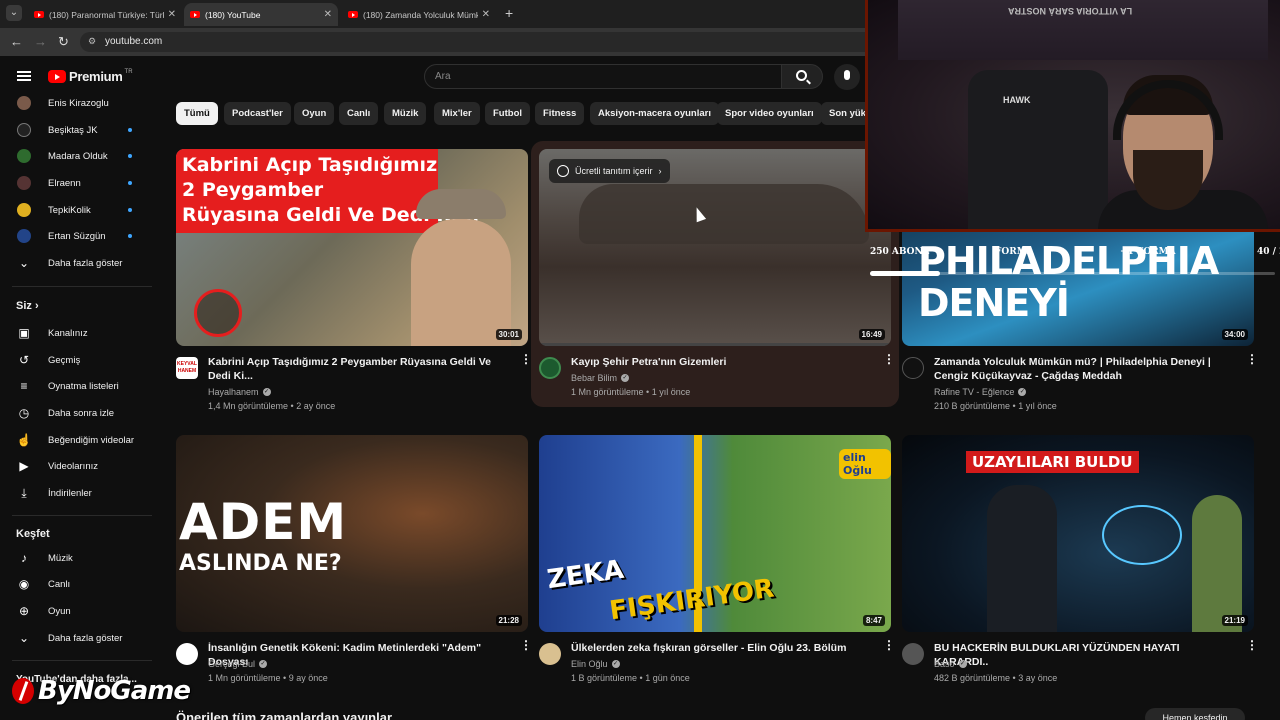 This screenshot has height=720, width=1280. I want to click on channel-name-row: Elin Oğlu ✓, so click(595, 664).